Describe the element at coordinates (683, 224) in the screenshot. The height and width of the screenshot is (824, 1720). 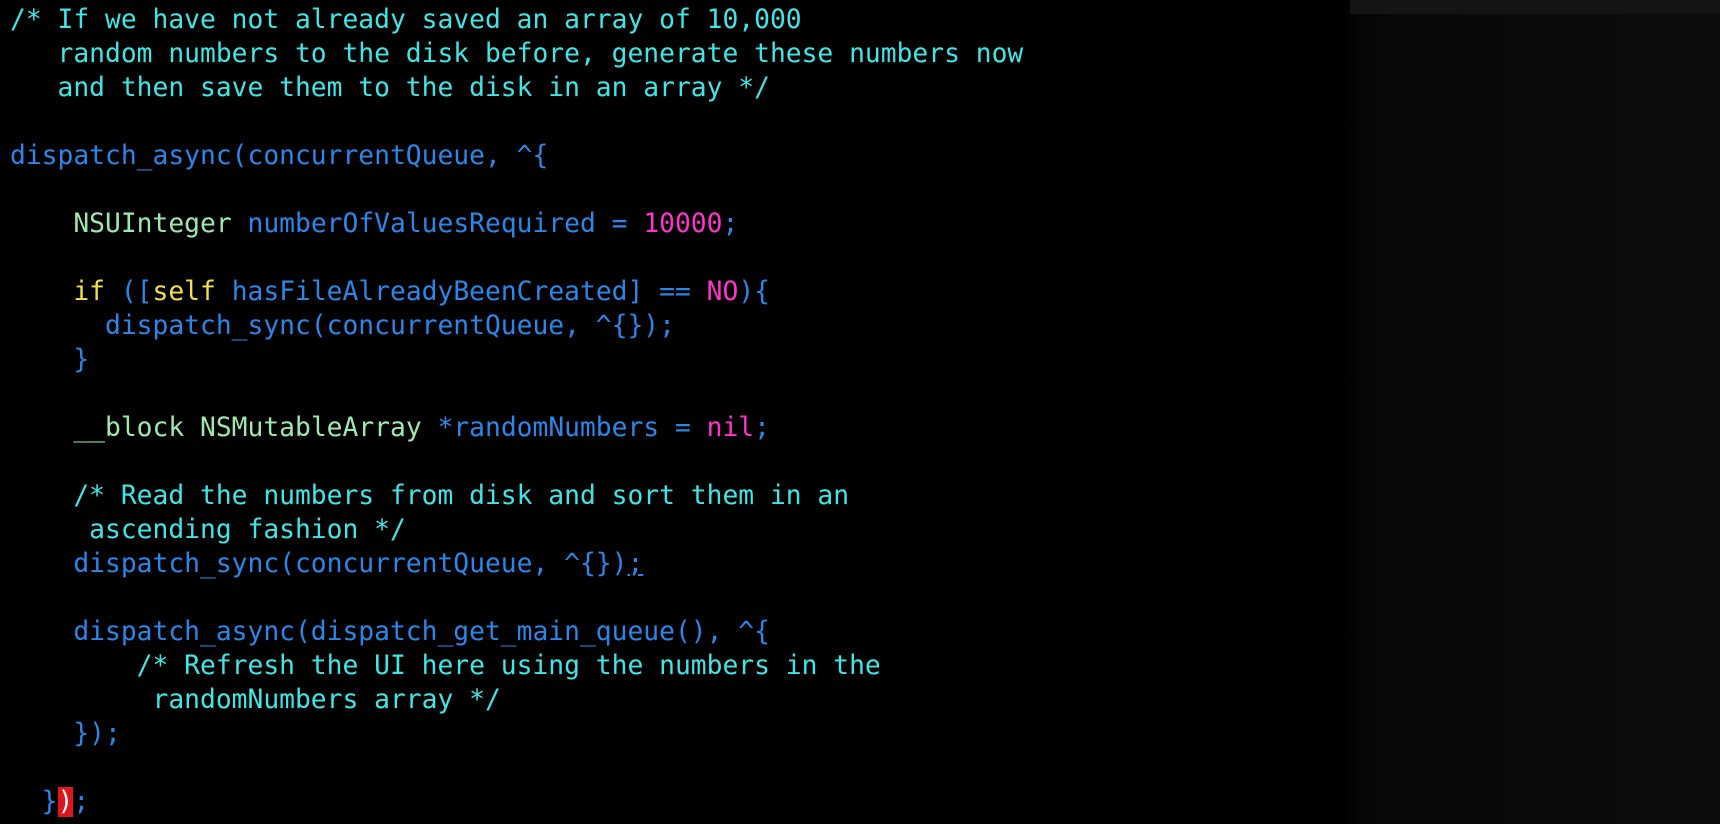
I see `code-token-number: 10000` at that location.